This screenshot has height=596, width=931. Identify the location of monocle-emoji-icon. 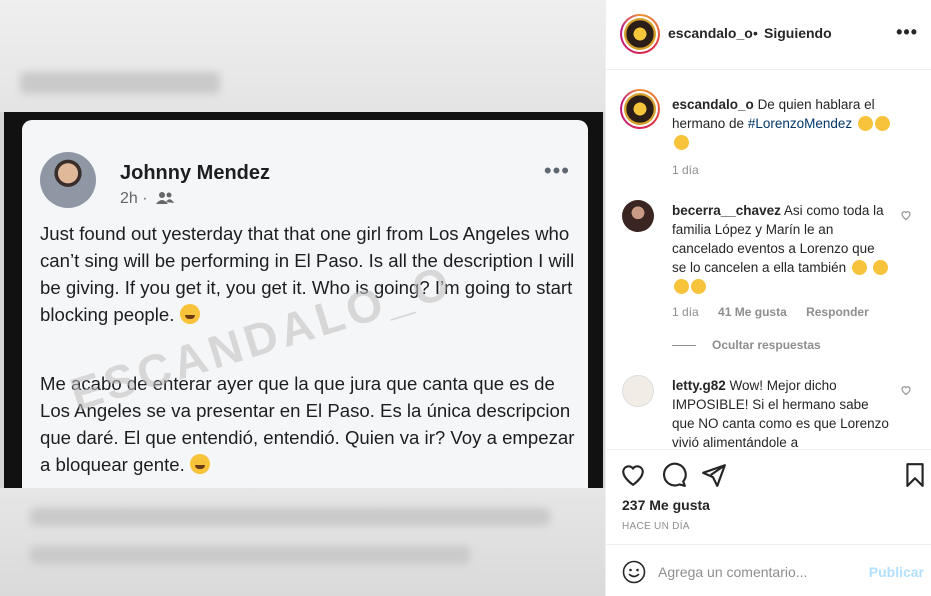
(865, 123).